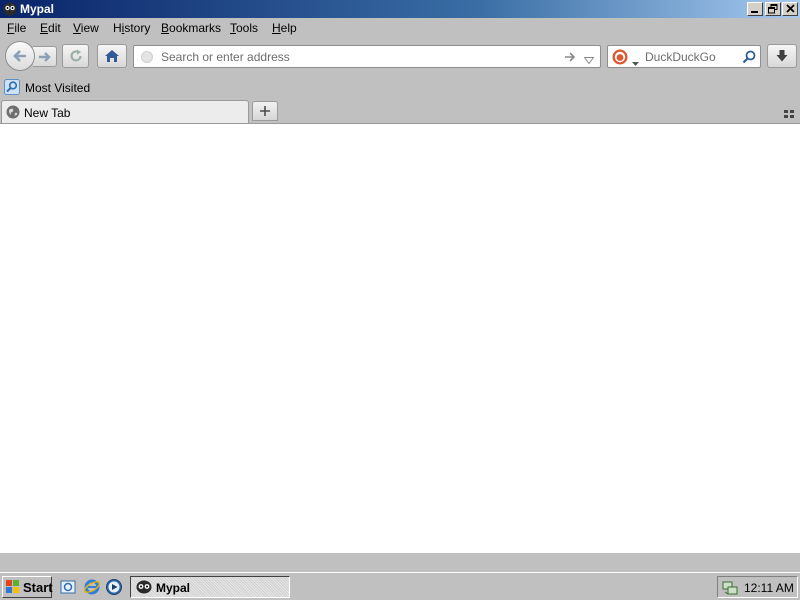 The width and height of the screenshot is (800, 600). Describe the element at coordinates (265, 111) in the screenshot. I see `new-tab-button` at that location.